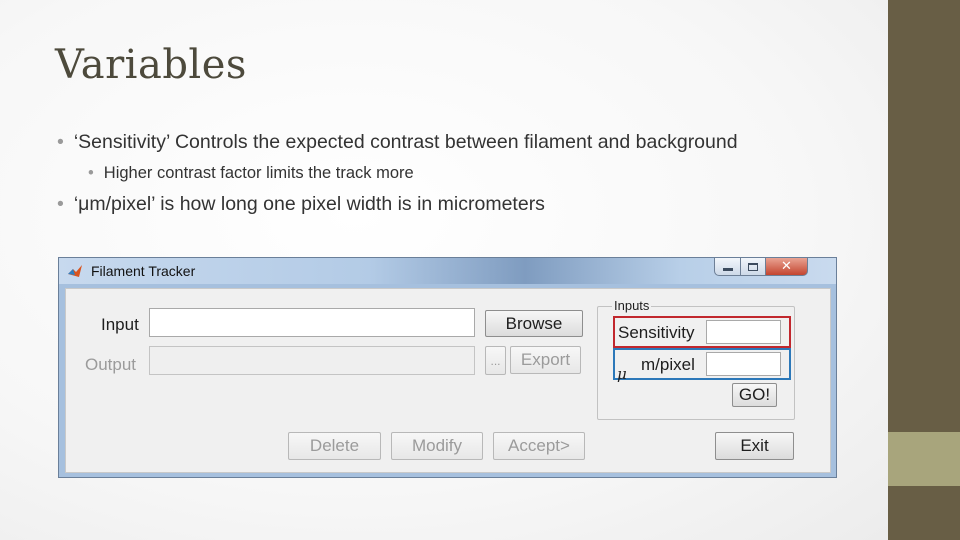 The image size is (960, 540). I want to click on window-title: Filament Tracker, so click(143, 271).